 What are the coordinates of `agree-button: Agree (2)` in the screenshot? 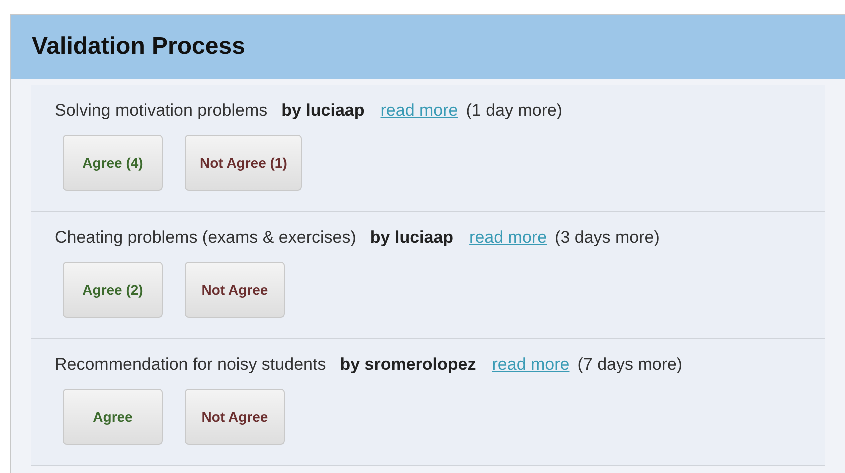 It's located at (113, 290).